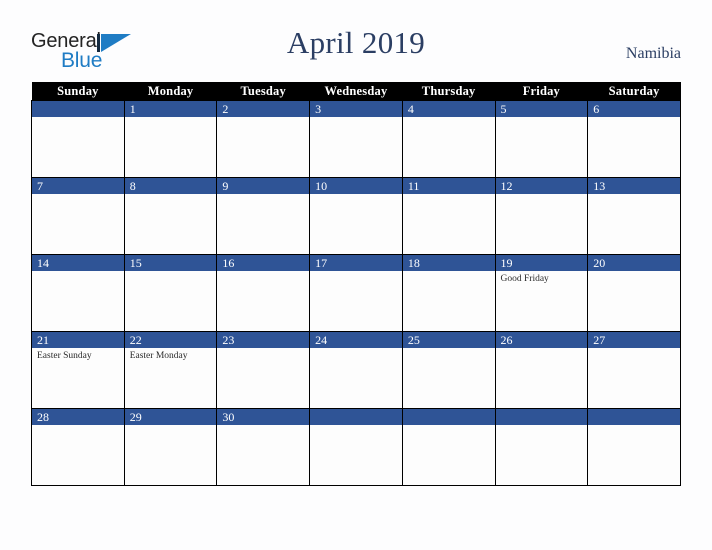  Describe the element at coordinates (634, 263) in the screenshot. I see `day-number: 20` at that location.